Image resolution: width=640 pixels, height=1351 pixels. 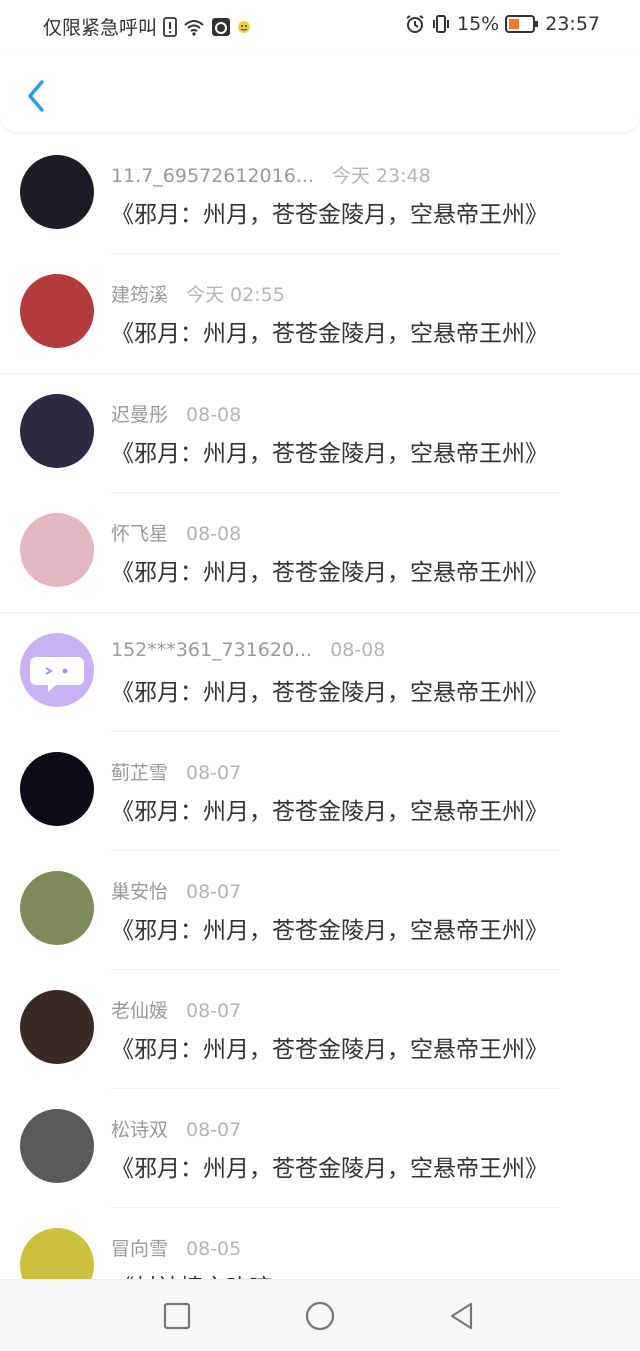 I want to click on system-nav-bar, so click(x=320, y=1315).